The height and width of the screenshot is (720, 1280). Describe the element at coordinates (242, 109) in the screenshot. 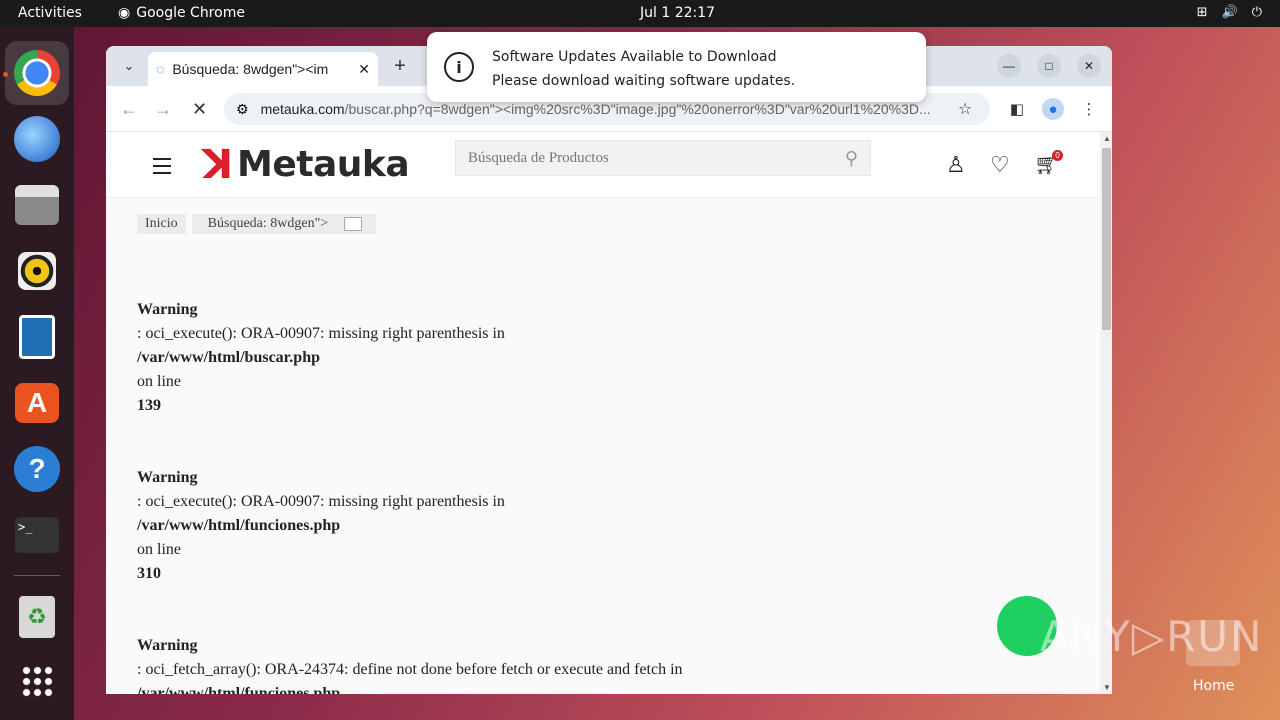

I see `site-info-icon: ⚙` at that location.